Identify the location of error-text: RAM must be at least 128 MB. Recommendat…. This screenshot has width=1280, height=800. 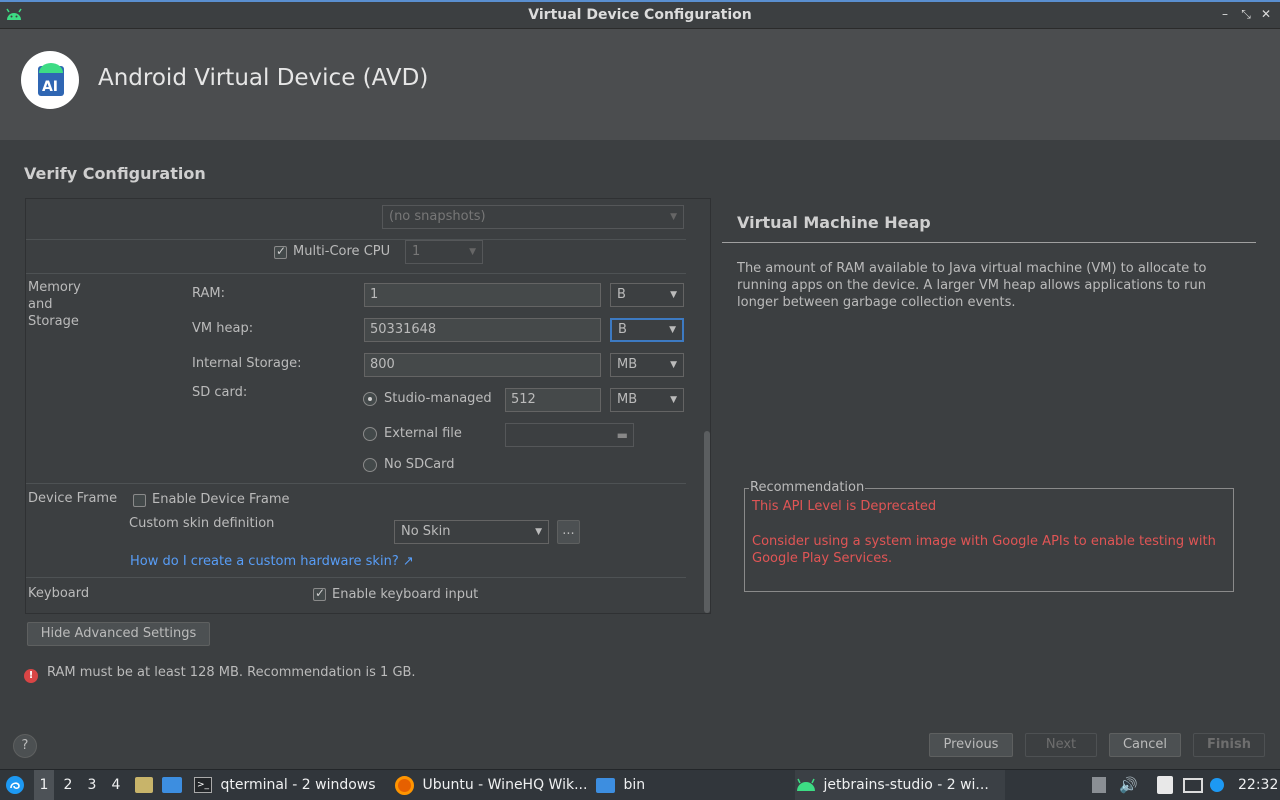
(231, 672).